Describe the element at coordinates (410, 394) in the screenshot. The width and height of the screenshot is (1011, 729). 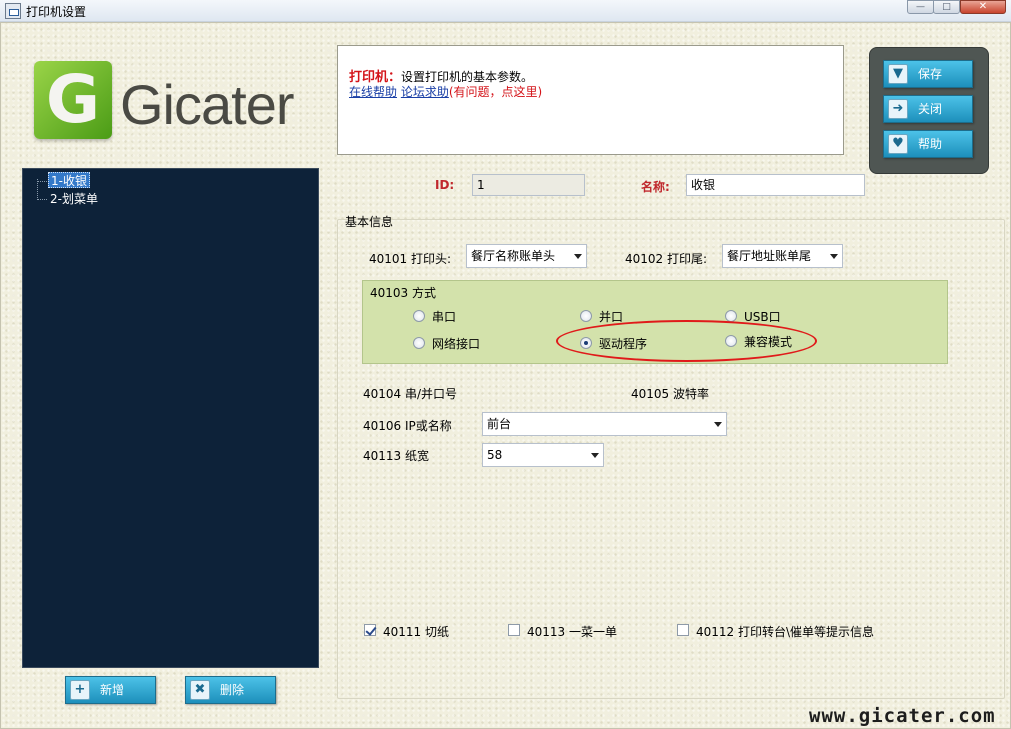
I see `port-label: 40104 串/并口号` at that location.